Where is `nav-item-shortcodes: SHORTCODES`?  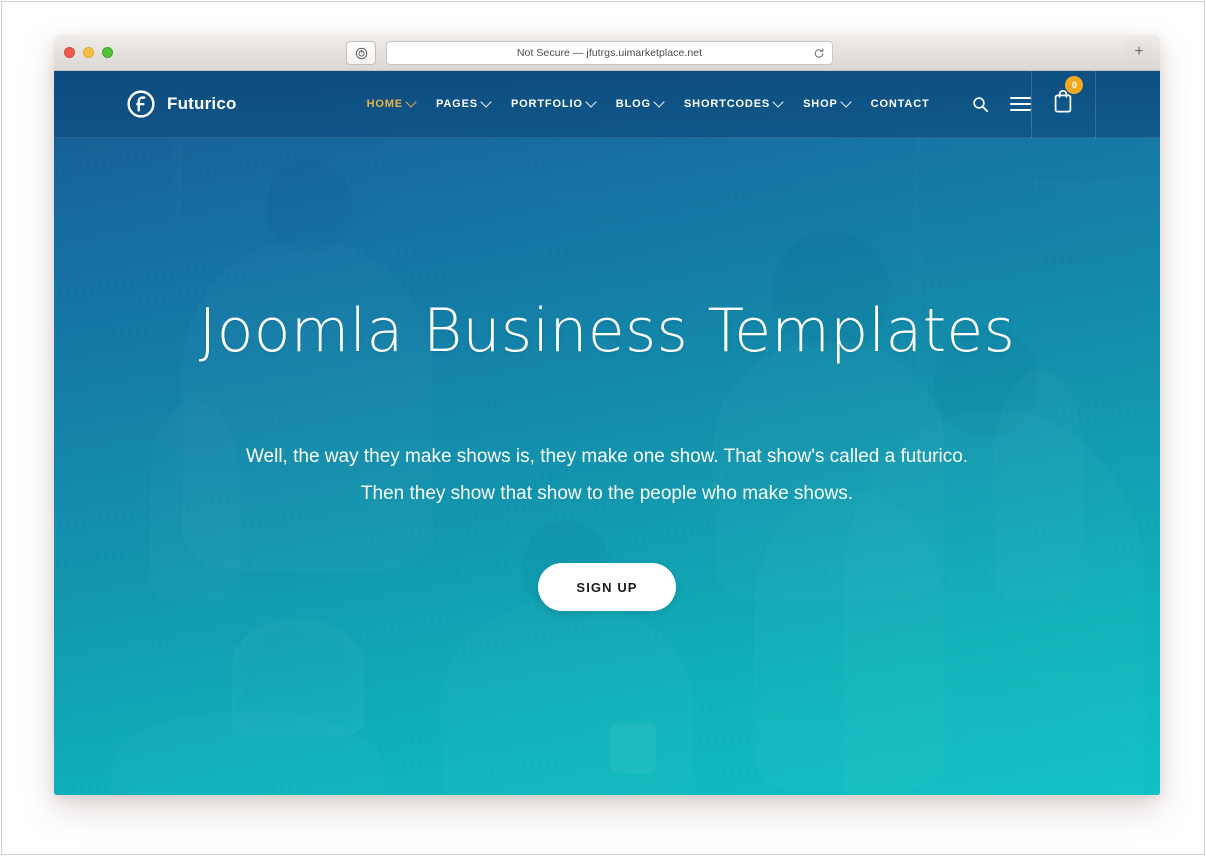
nav-item-shortcodes: SHORTCODES is located at coordinates (733, 103).